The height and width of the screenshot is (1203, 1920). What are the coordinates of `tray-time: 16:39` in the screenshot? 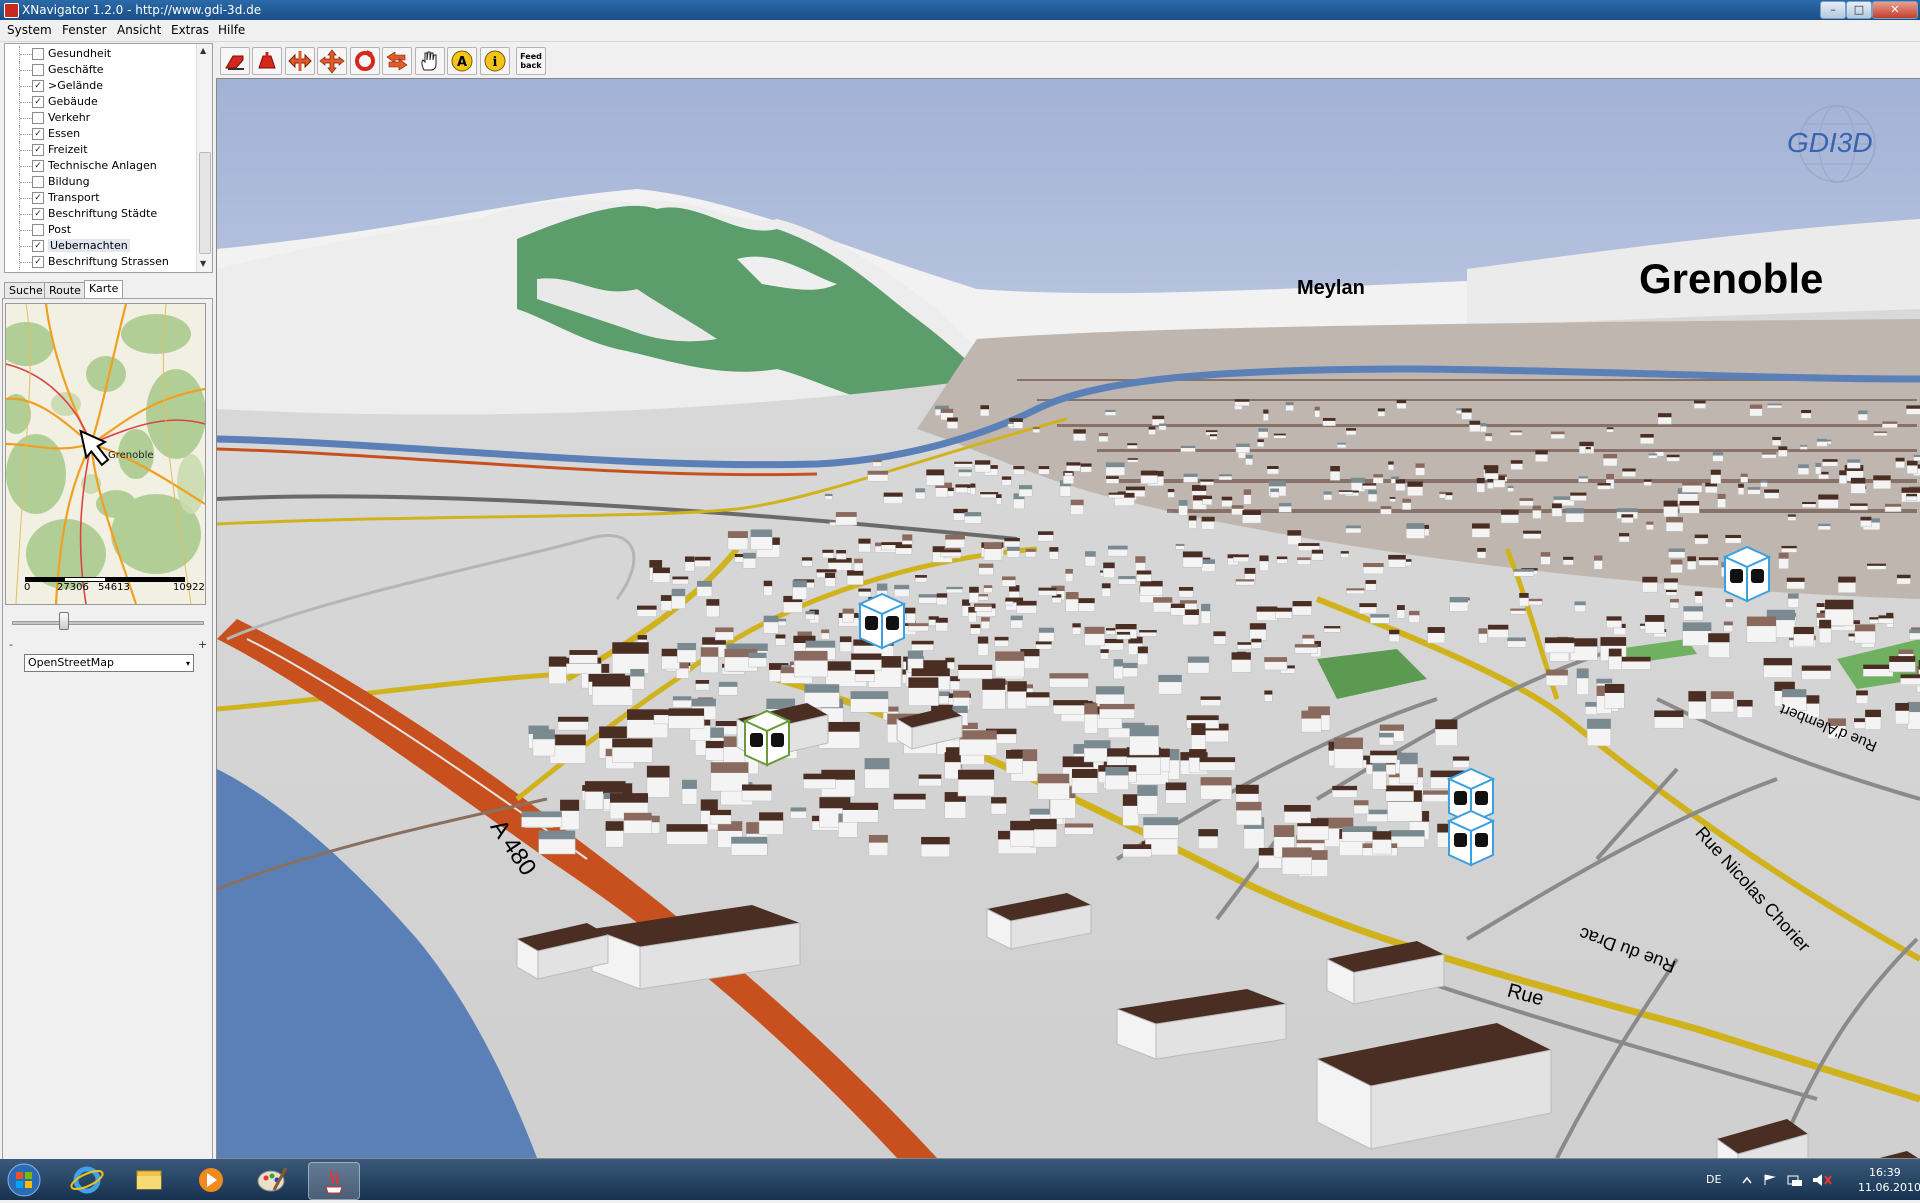 It's located at (1885, 1172).